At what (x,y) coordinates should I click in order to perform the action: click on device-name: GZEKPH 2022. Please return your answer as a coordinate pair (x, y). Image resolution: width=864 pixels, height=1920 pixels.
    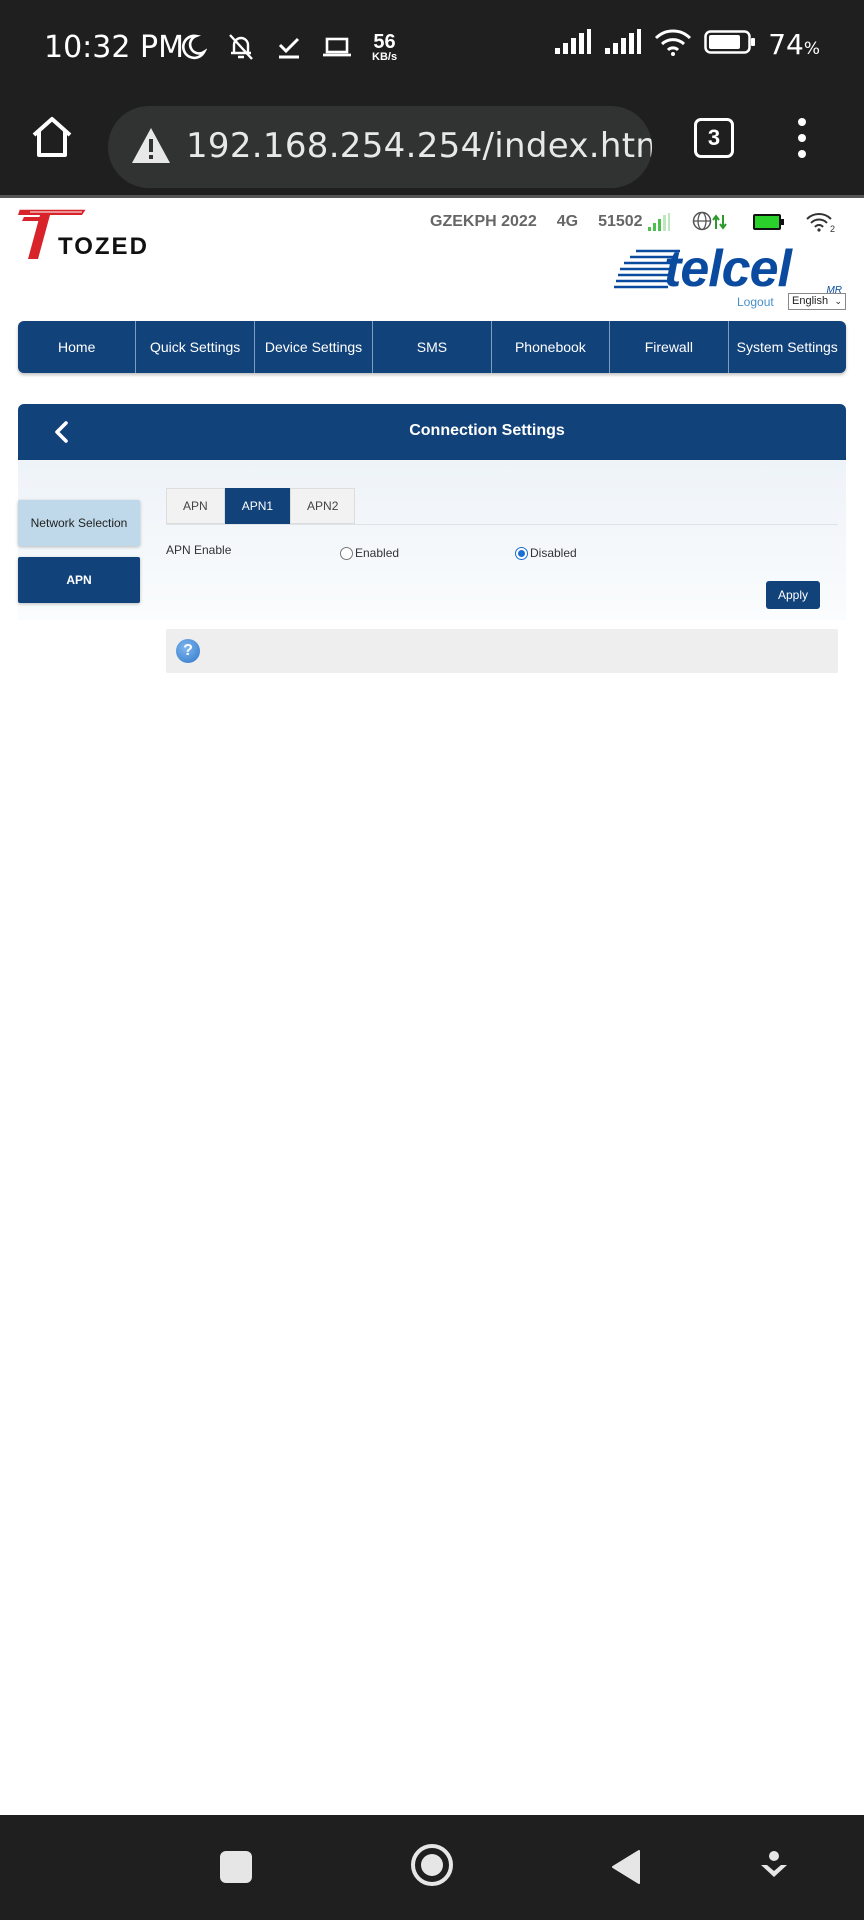
    Looking at the image, I should click on (483, 221).